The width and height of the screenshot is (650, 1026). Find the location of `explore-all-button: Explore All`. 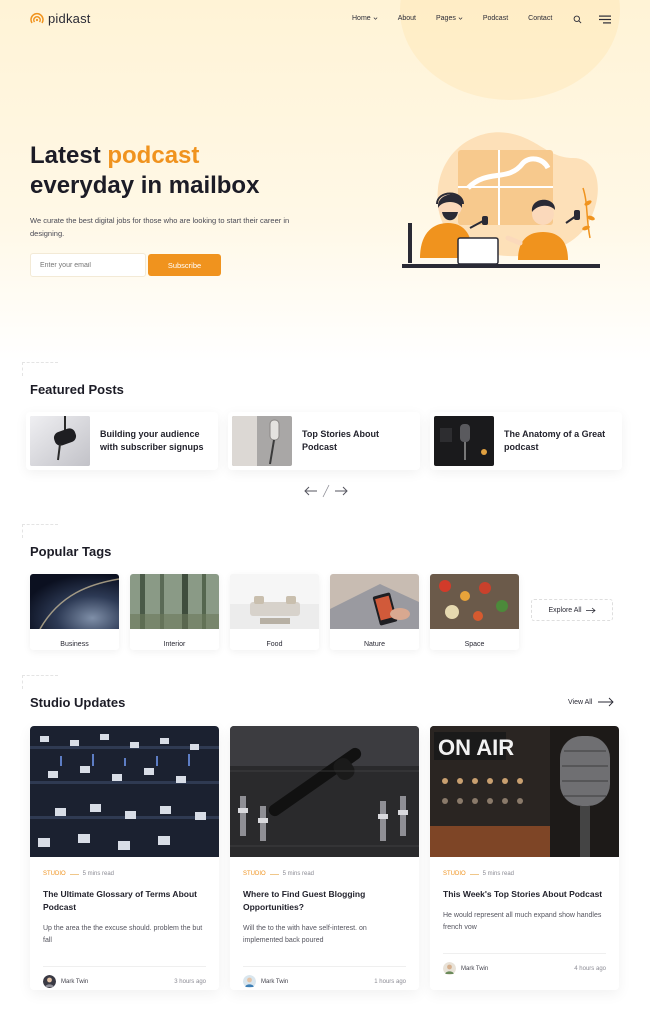

explore-all-button: Explore All is located at coordinates (572, 610).